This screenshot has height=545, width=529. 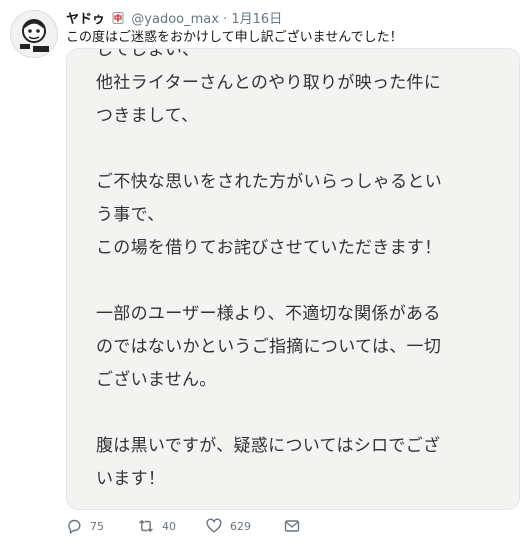 What do you see at coordinates (169, 526) in the screenshot?
I see `retweet-count: 40` at bounding box center [169, 526].